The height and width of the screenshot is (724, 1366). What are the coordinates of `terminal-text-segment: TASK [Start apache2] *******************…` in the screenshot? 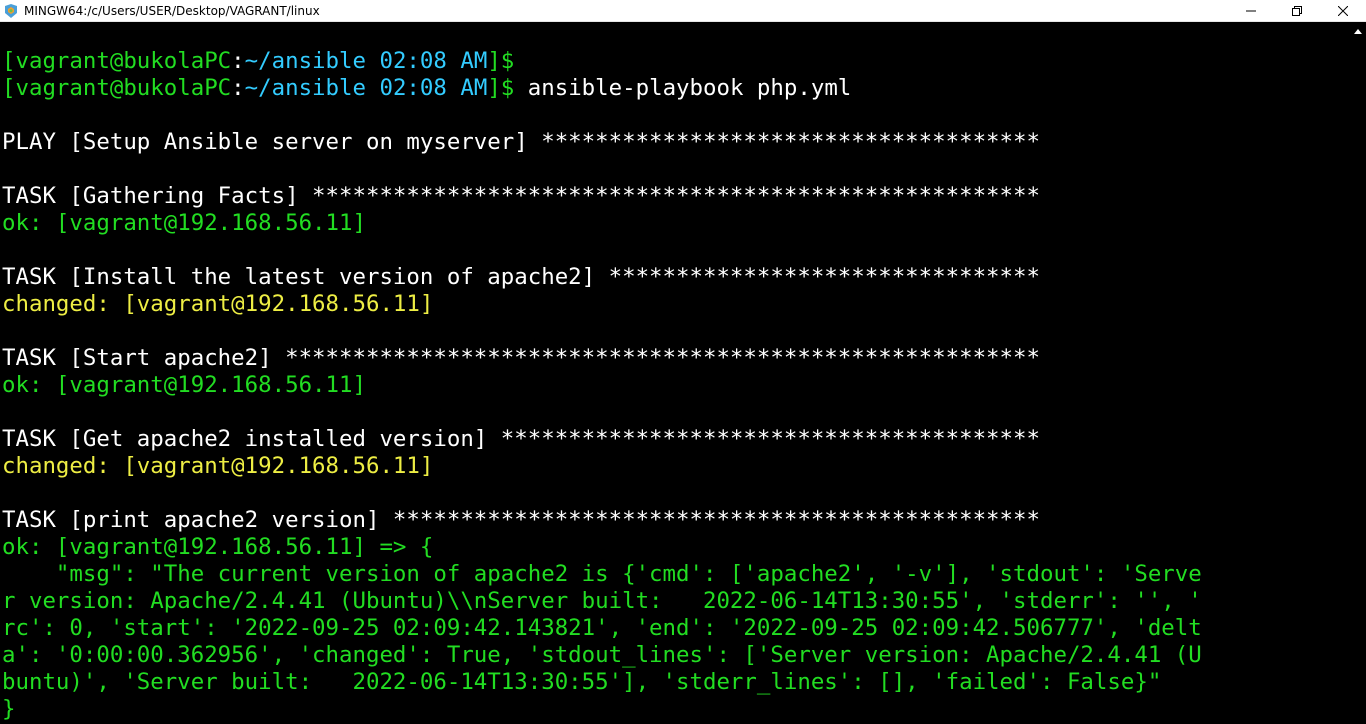 It's located at (521, 358).